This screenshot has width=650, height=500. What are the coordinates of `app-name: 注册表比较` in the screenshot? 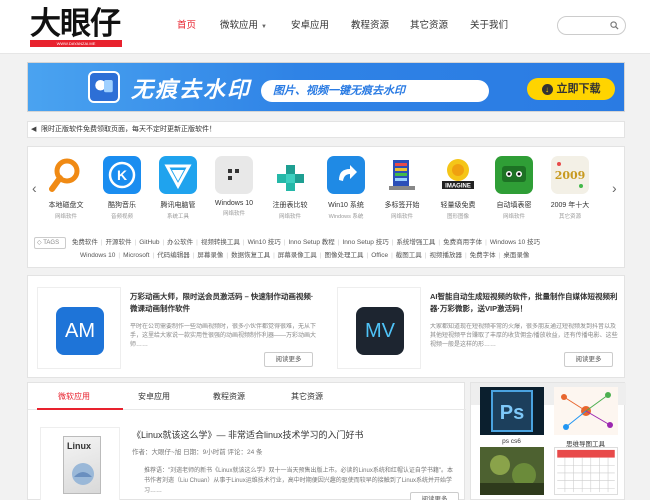 It's located at (290, 205).